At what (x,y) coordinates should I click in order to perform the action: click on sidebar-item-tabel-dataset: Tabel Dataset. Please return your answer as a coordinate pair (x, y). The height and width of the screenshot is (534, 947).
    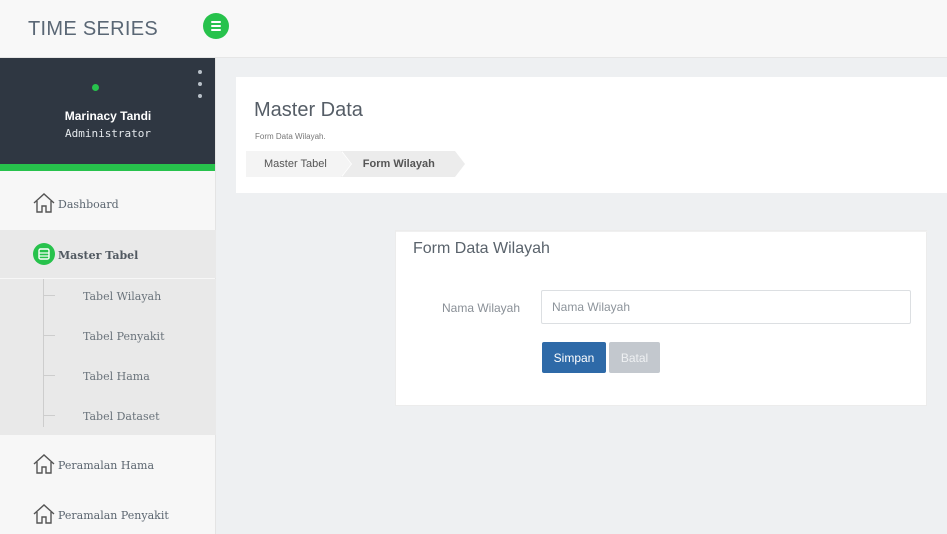
    Looking at the image, I should click on (129, 418).